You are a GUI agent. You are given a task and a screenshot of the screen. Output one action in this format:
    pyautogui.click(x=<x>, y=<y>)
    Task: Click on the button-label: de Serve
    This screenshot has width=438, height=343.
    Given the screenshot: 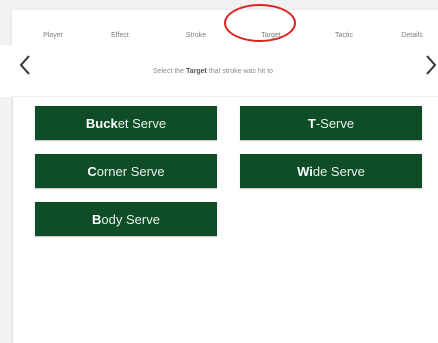 What is the action you would take?
    pyautogui.click(x=338, y=171)
    